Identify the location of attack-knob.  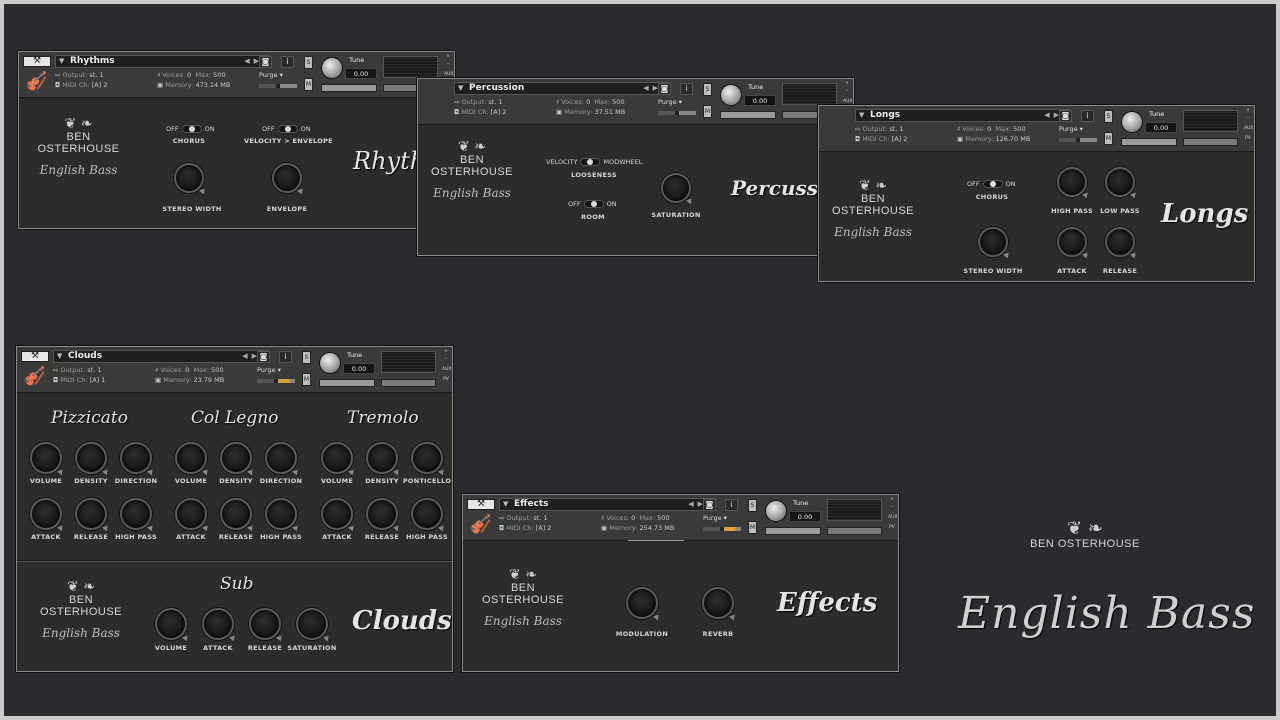
(1072, 242).